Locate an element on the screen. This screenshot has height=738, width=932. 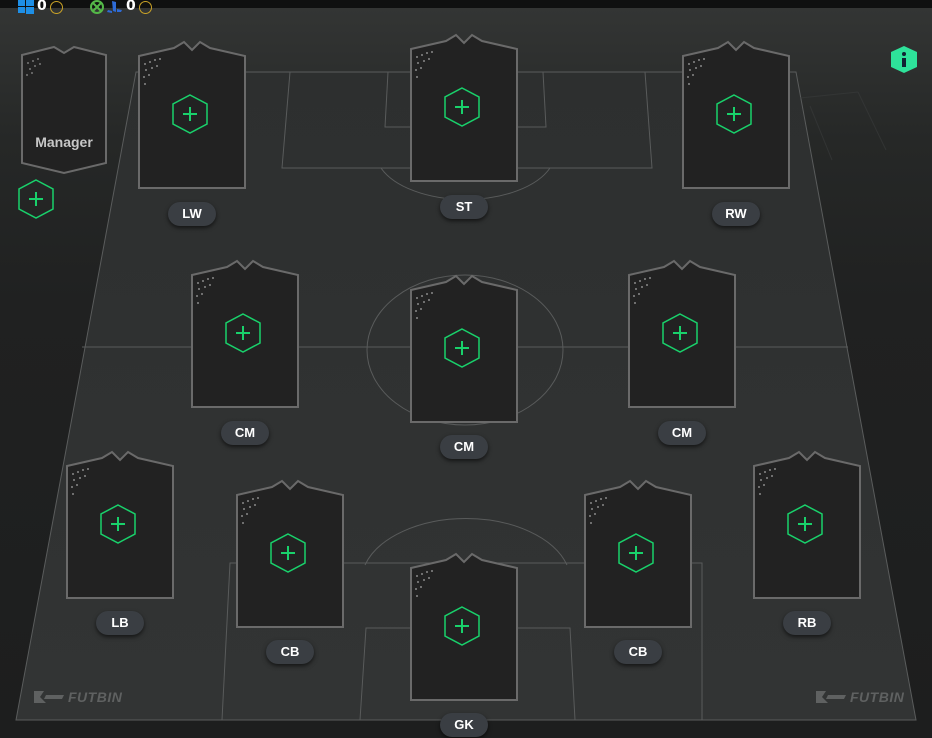
info-button is located at coordinates (904, 59).